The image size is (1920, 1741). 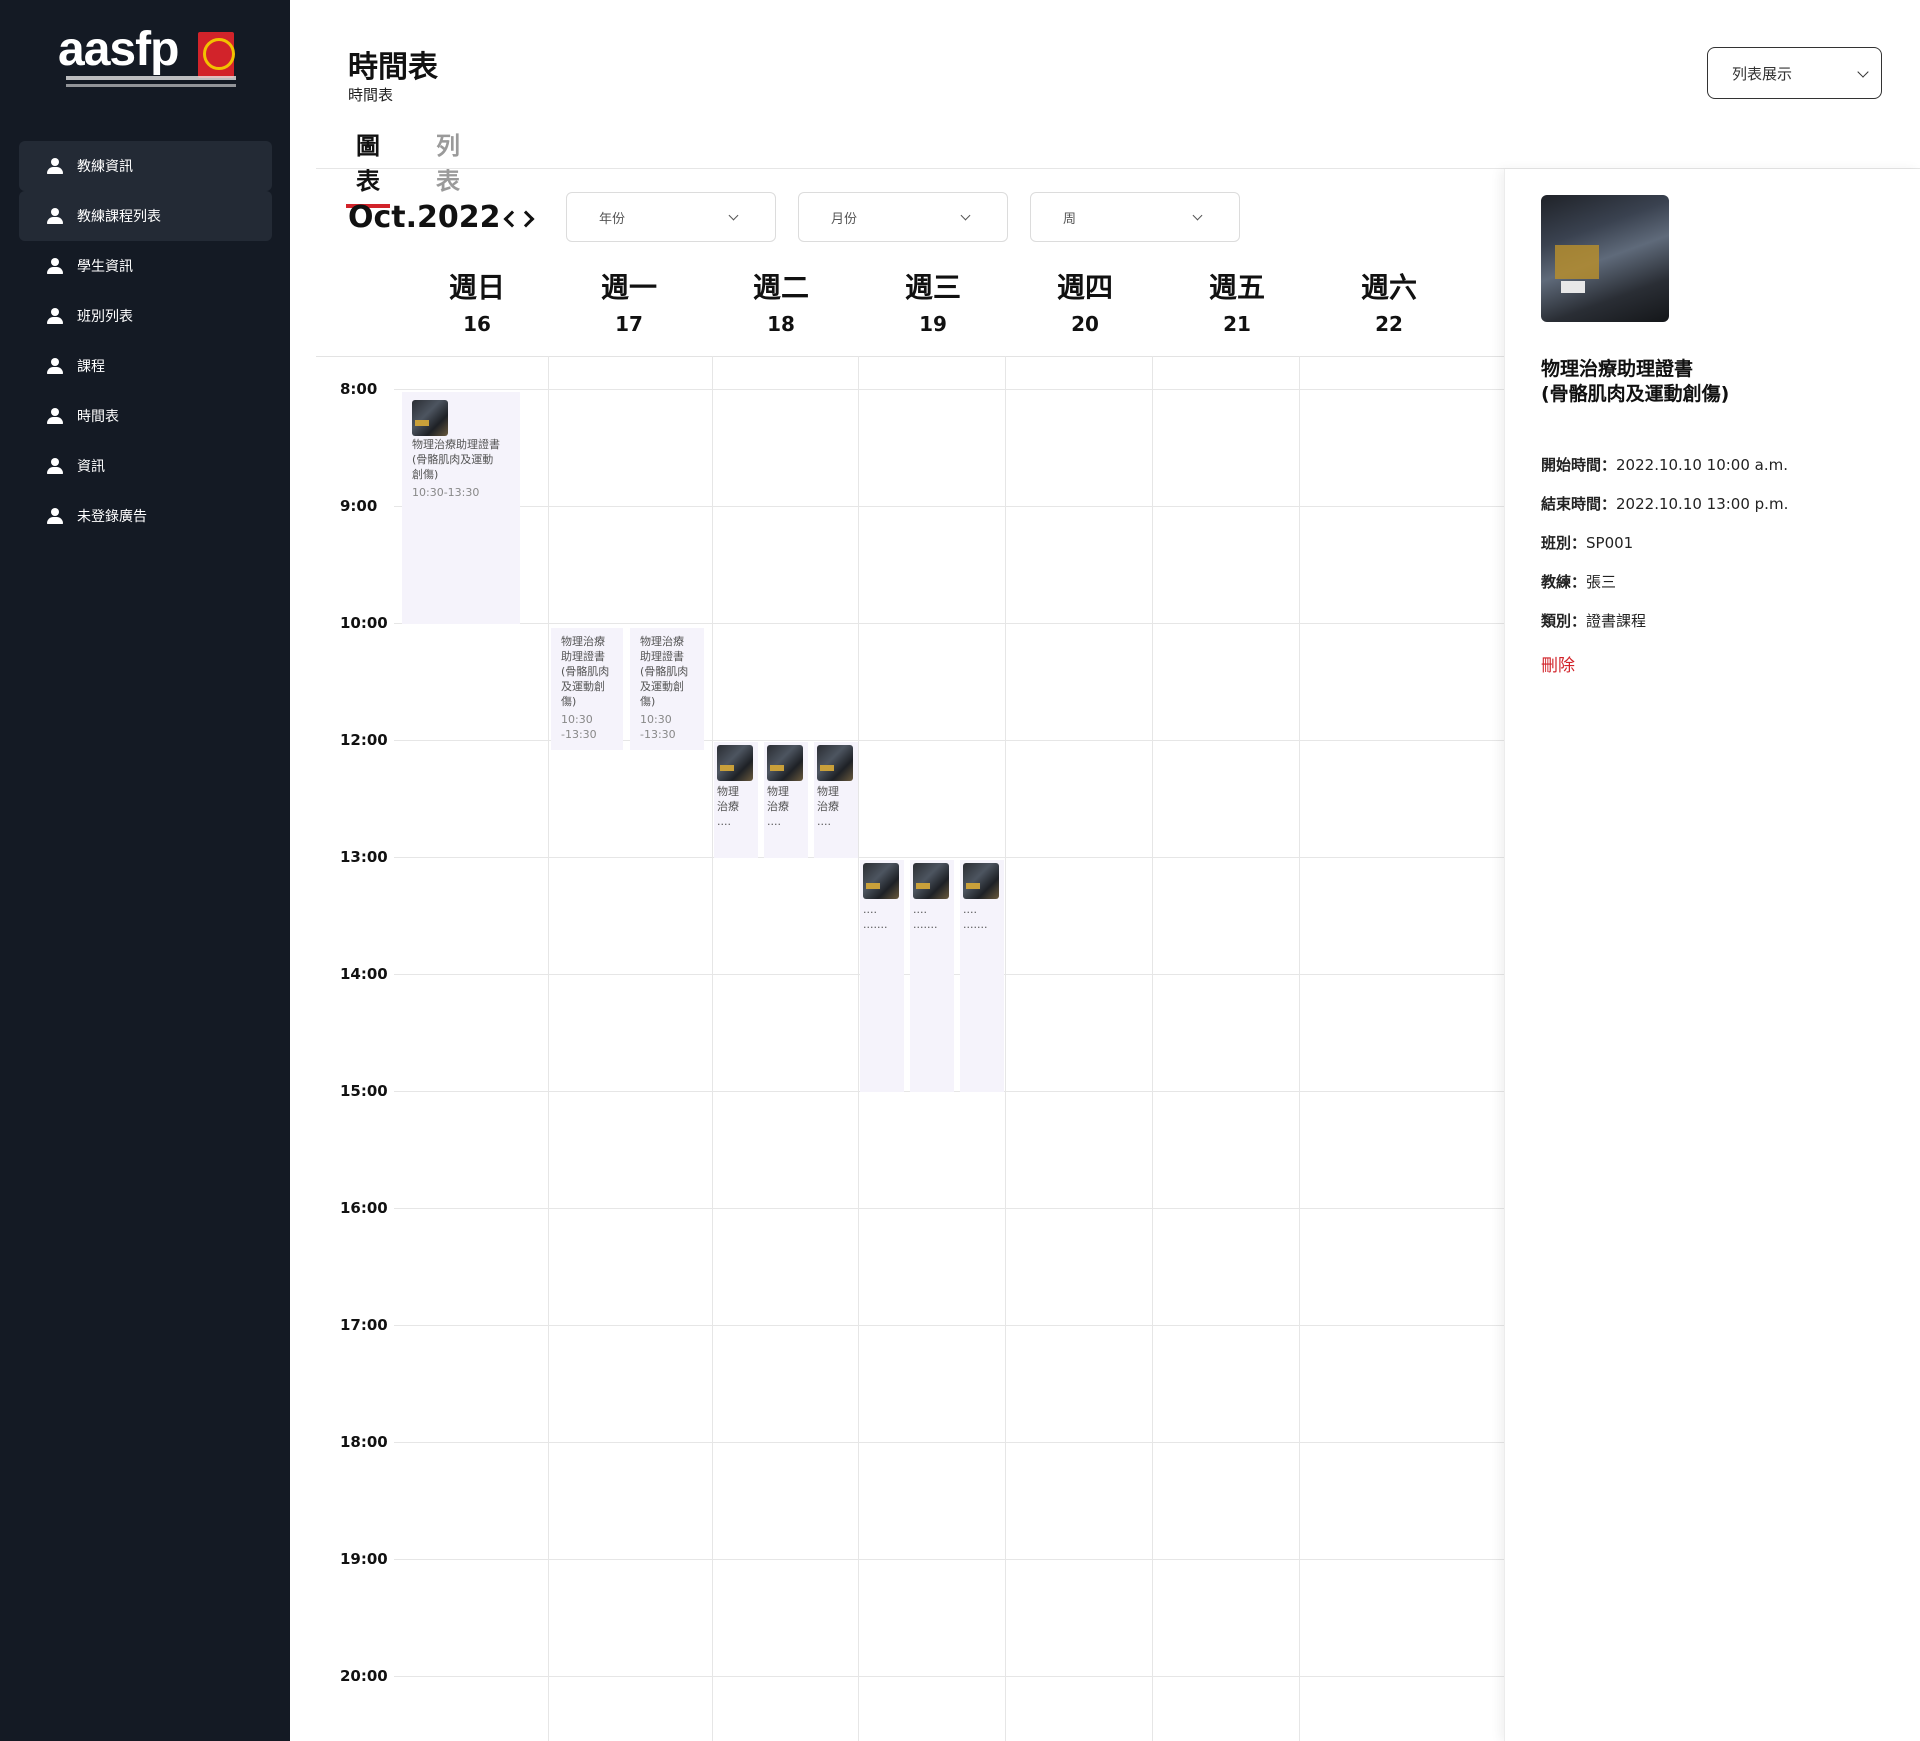 What do you see at coordinates (145, 366) in the screenshot?
I see `sidebar-item-courses: 課程` at bounding box center [145, 366].